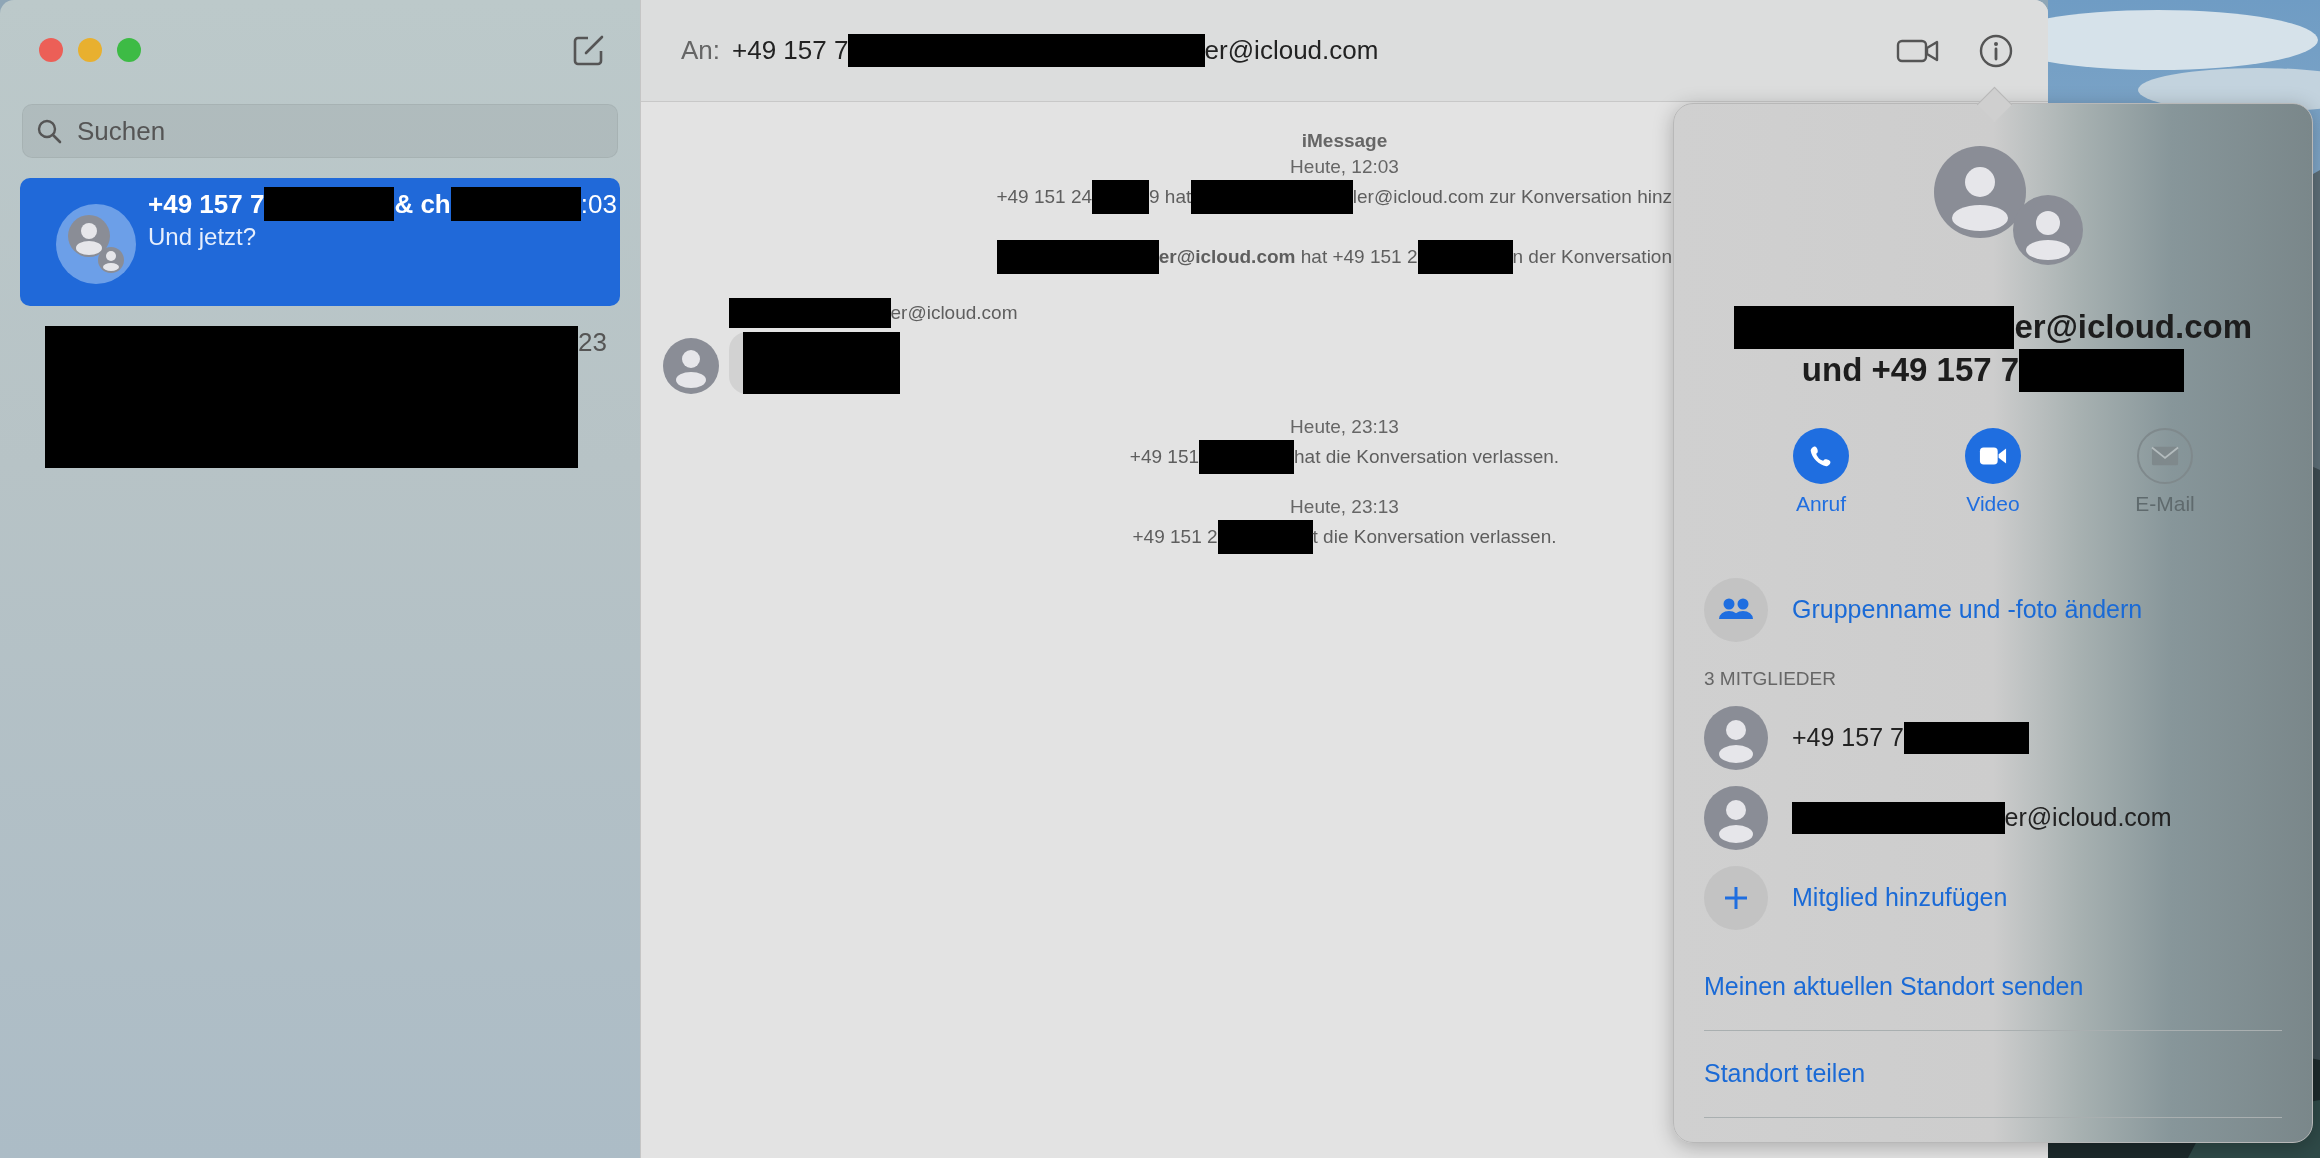 This screenshot has height=1158, width=2320. Describe the element at coordinates (1288, 257) in the screenshot. I see `event-text: er@icloud.com hat +49 151 2` at that location.